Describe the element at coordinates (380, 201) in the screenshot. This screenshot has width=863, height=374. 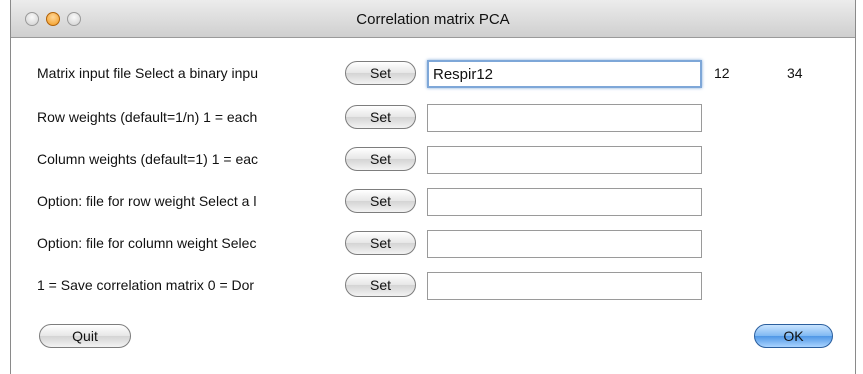
I see `row-weight-file-set-button: Set` at that location.